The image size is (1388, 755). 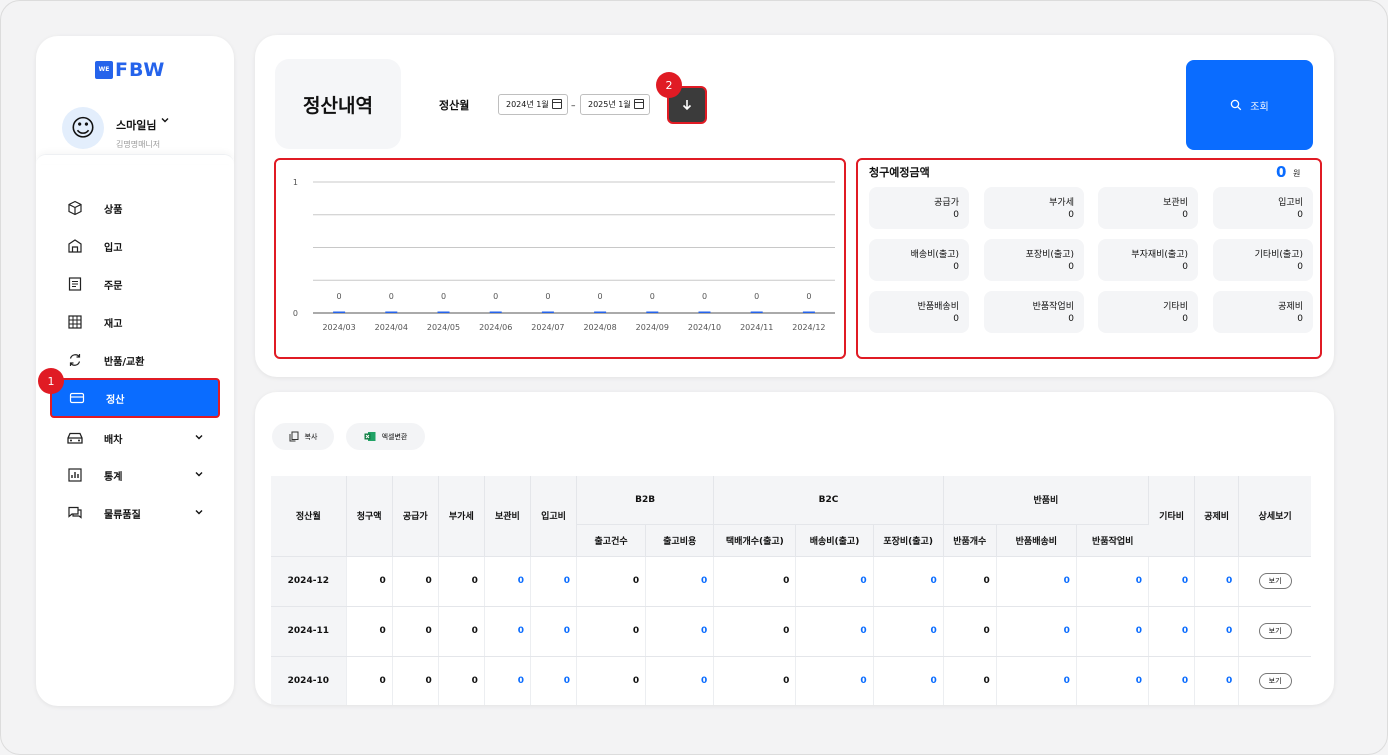 I want to click on x-tick-label: 2024/05, so click(x=443, y=327).